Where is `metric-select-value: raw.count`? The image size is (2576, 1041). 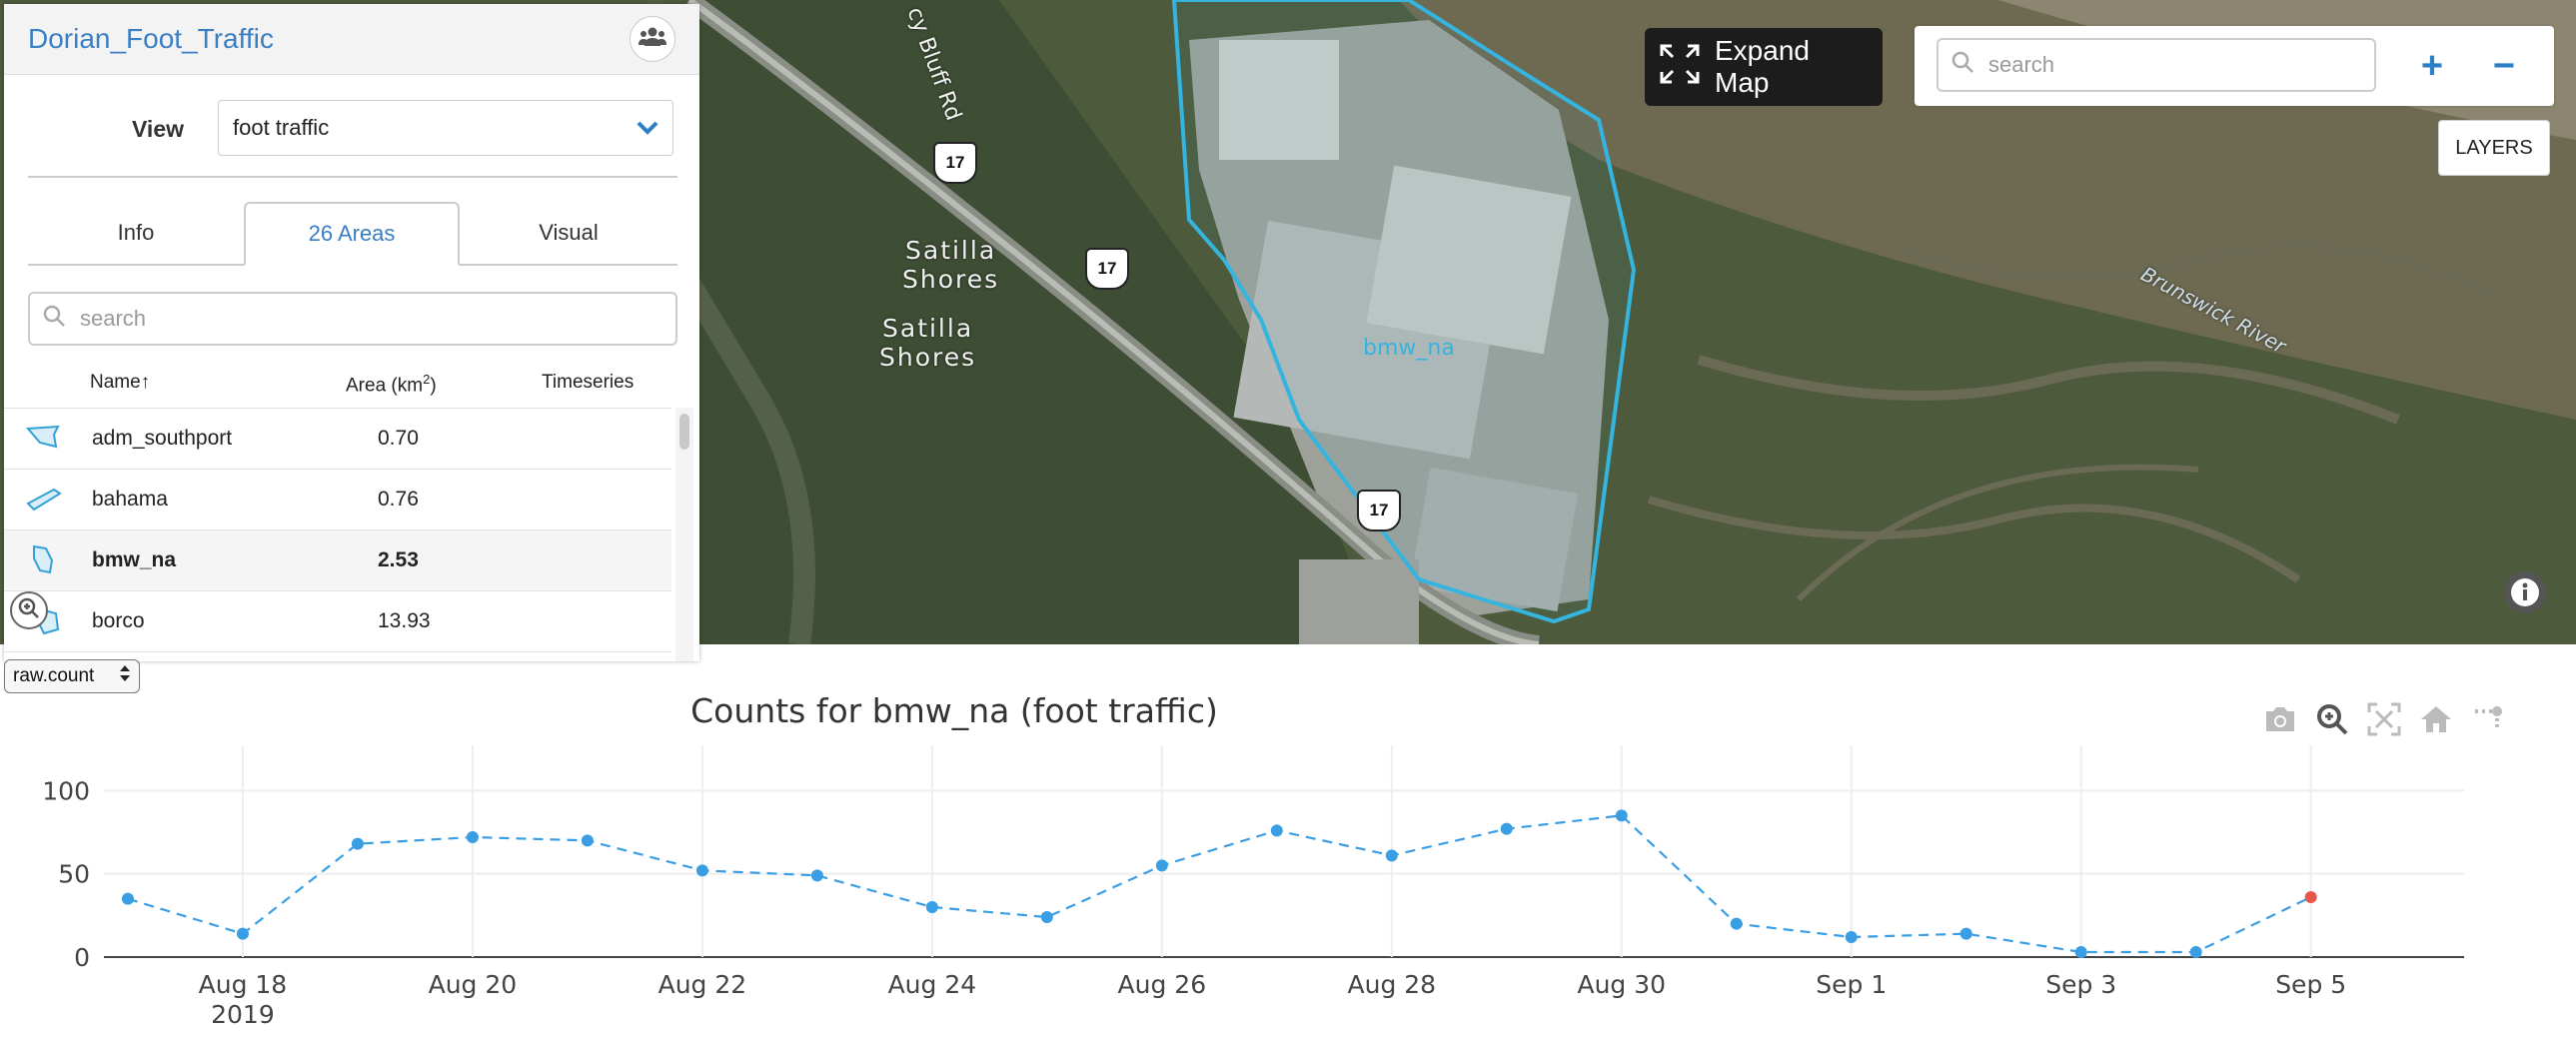 metric-select-value: raw.count is located at coordinates (54, 675).